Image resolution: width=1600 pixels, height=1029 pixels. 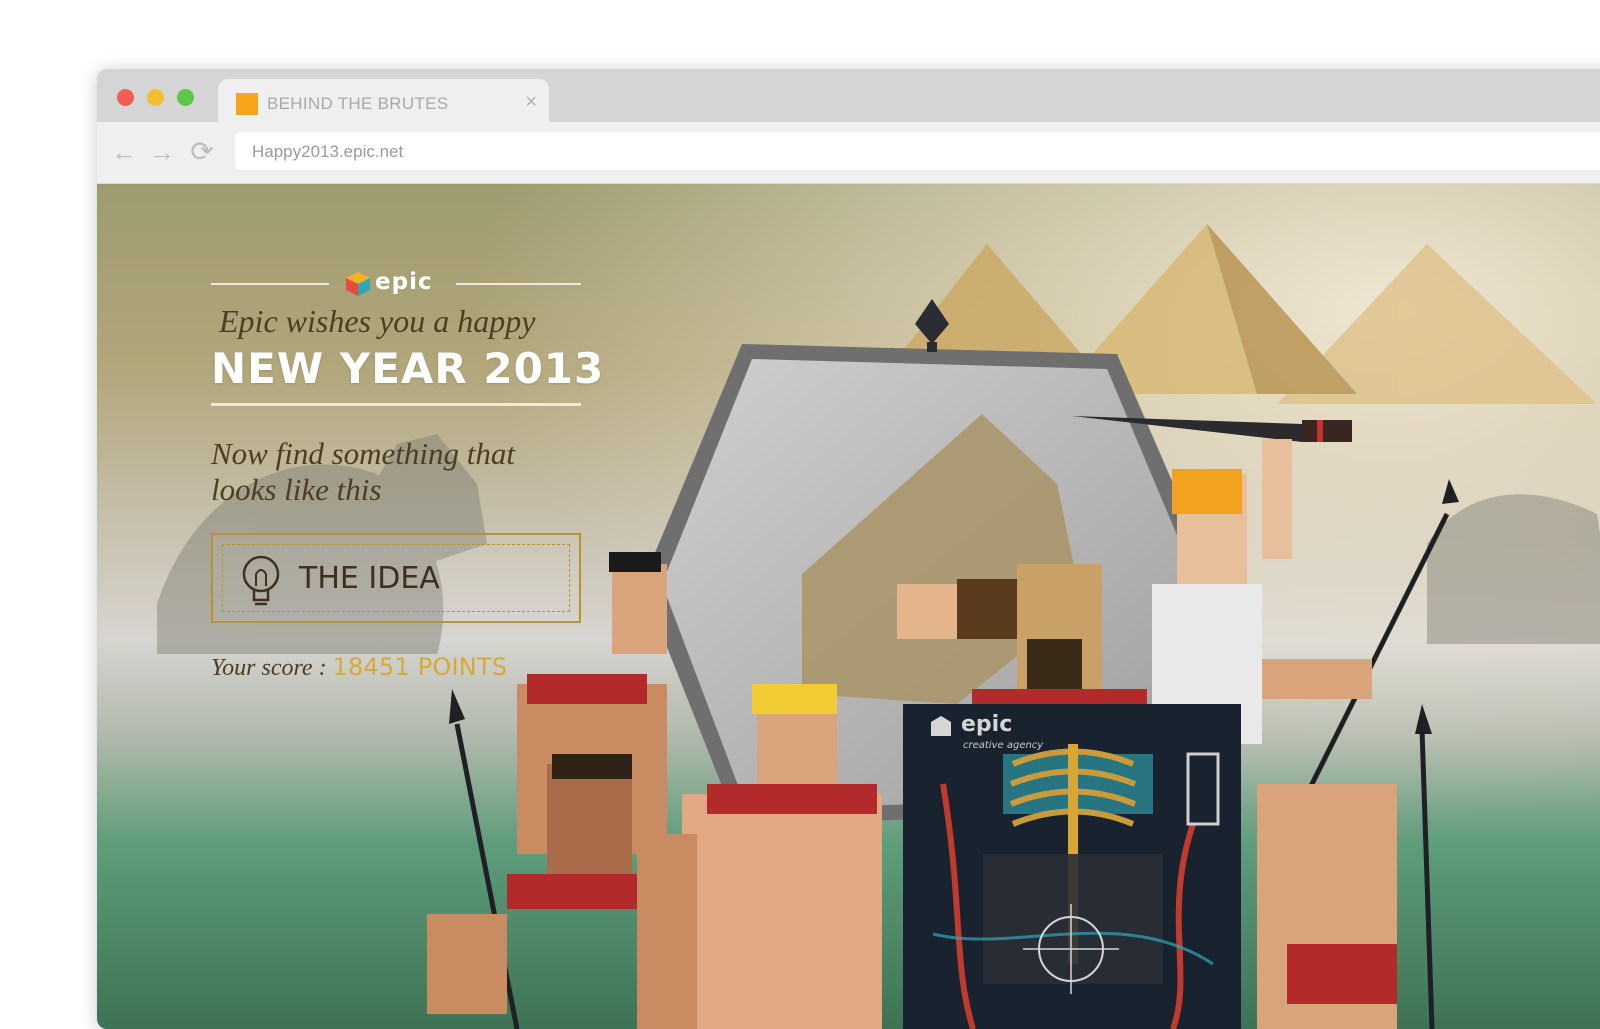 I want to click on browser-tab: BEHIND THE BRUTES ×, so click(x=383, y=101).